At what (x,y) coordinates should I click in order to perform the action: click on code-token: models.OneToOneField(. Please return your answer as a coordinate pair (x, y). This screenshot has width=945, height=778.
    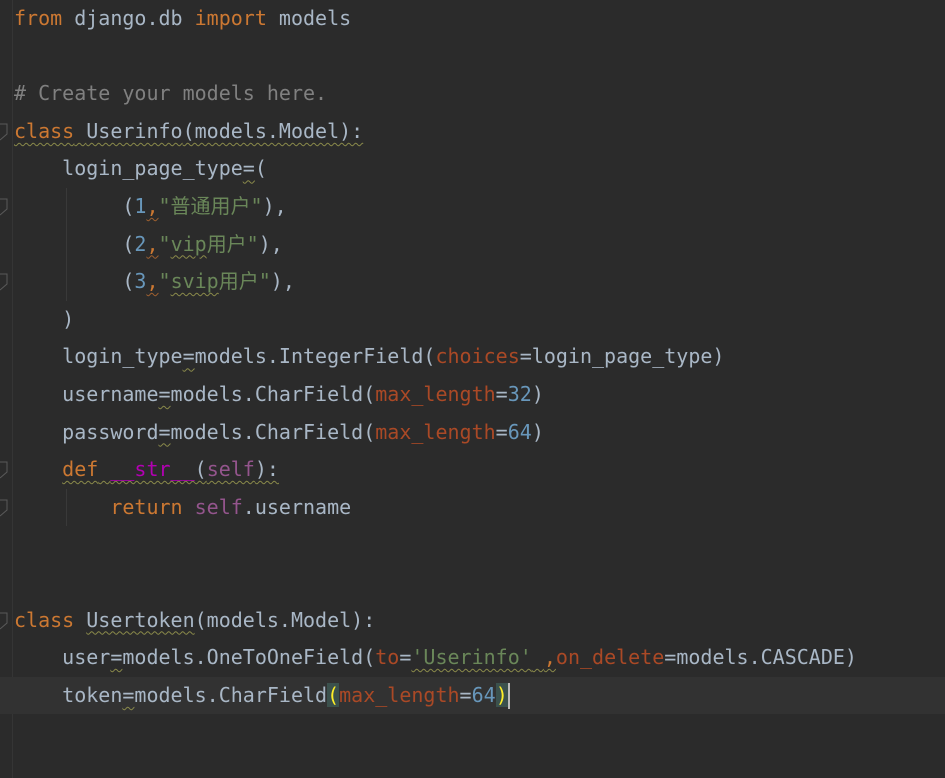
    Looking at the image, I should click on (249, 657).